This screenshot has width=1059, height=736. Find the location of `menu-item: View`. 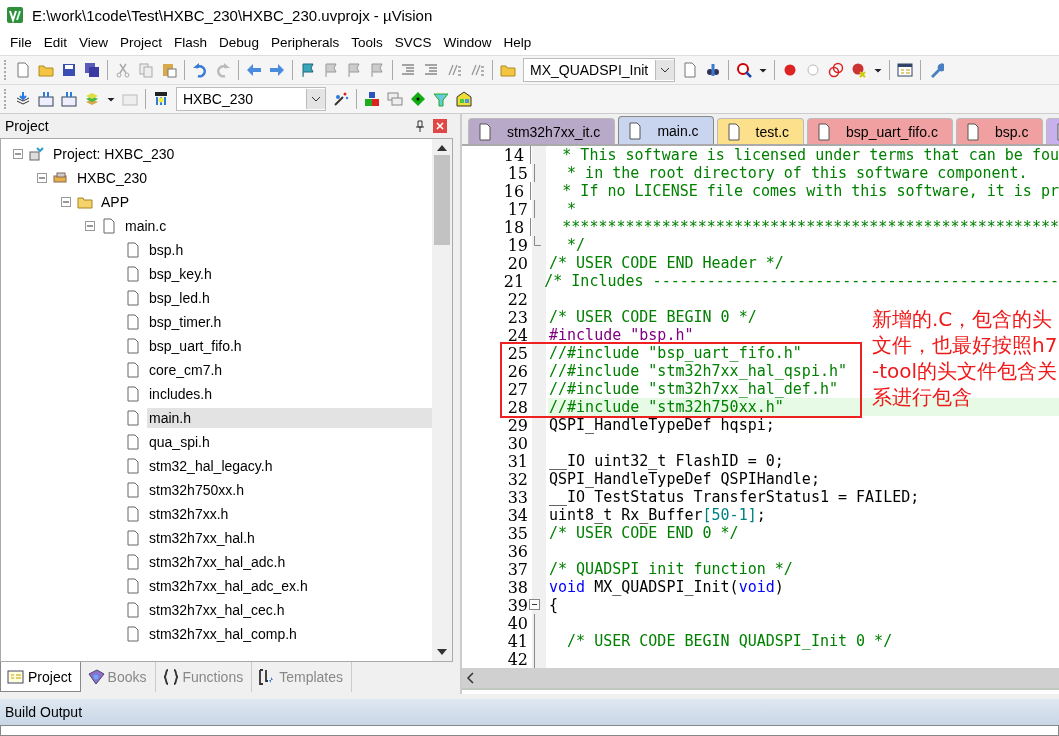

menu-item: View is located at coordinates (94, 42).